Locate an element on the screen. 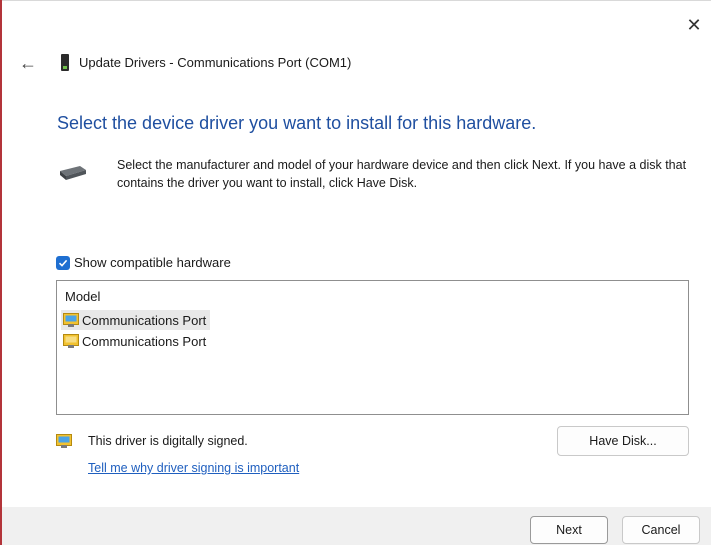 The width and height of the screenshot is (711, 545). show-compatible-hardware-label: Show compatible hardware is located at coordinates (152, 262).